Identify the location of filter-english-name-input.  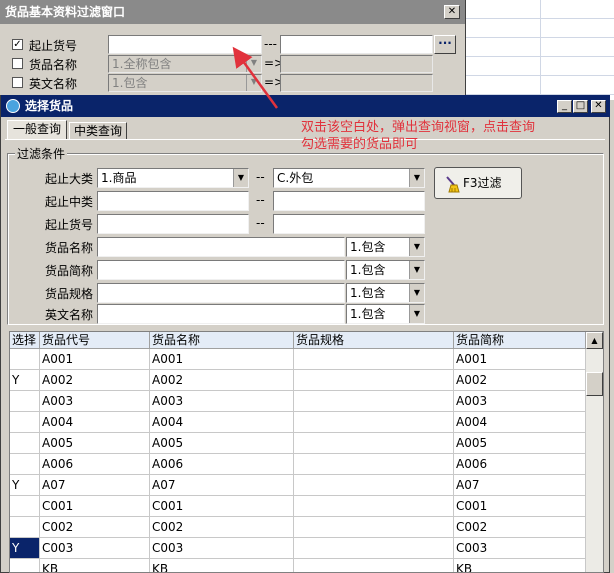
(221, 314).